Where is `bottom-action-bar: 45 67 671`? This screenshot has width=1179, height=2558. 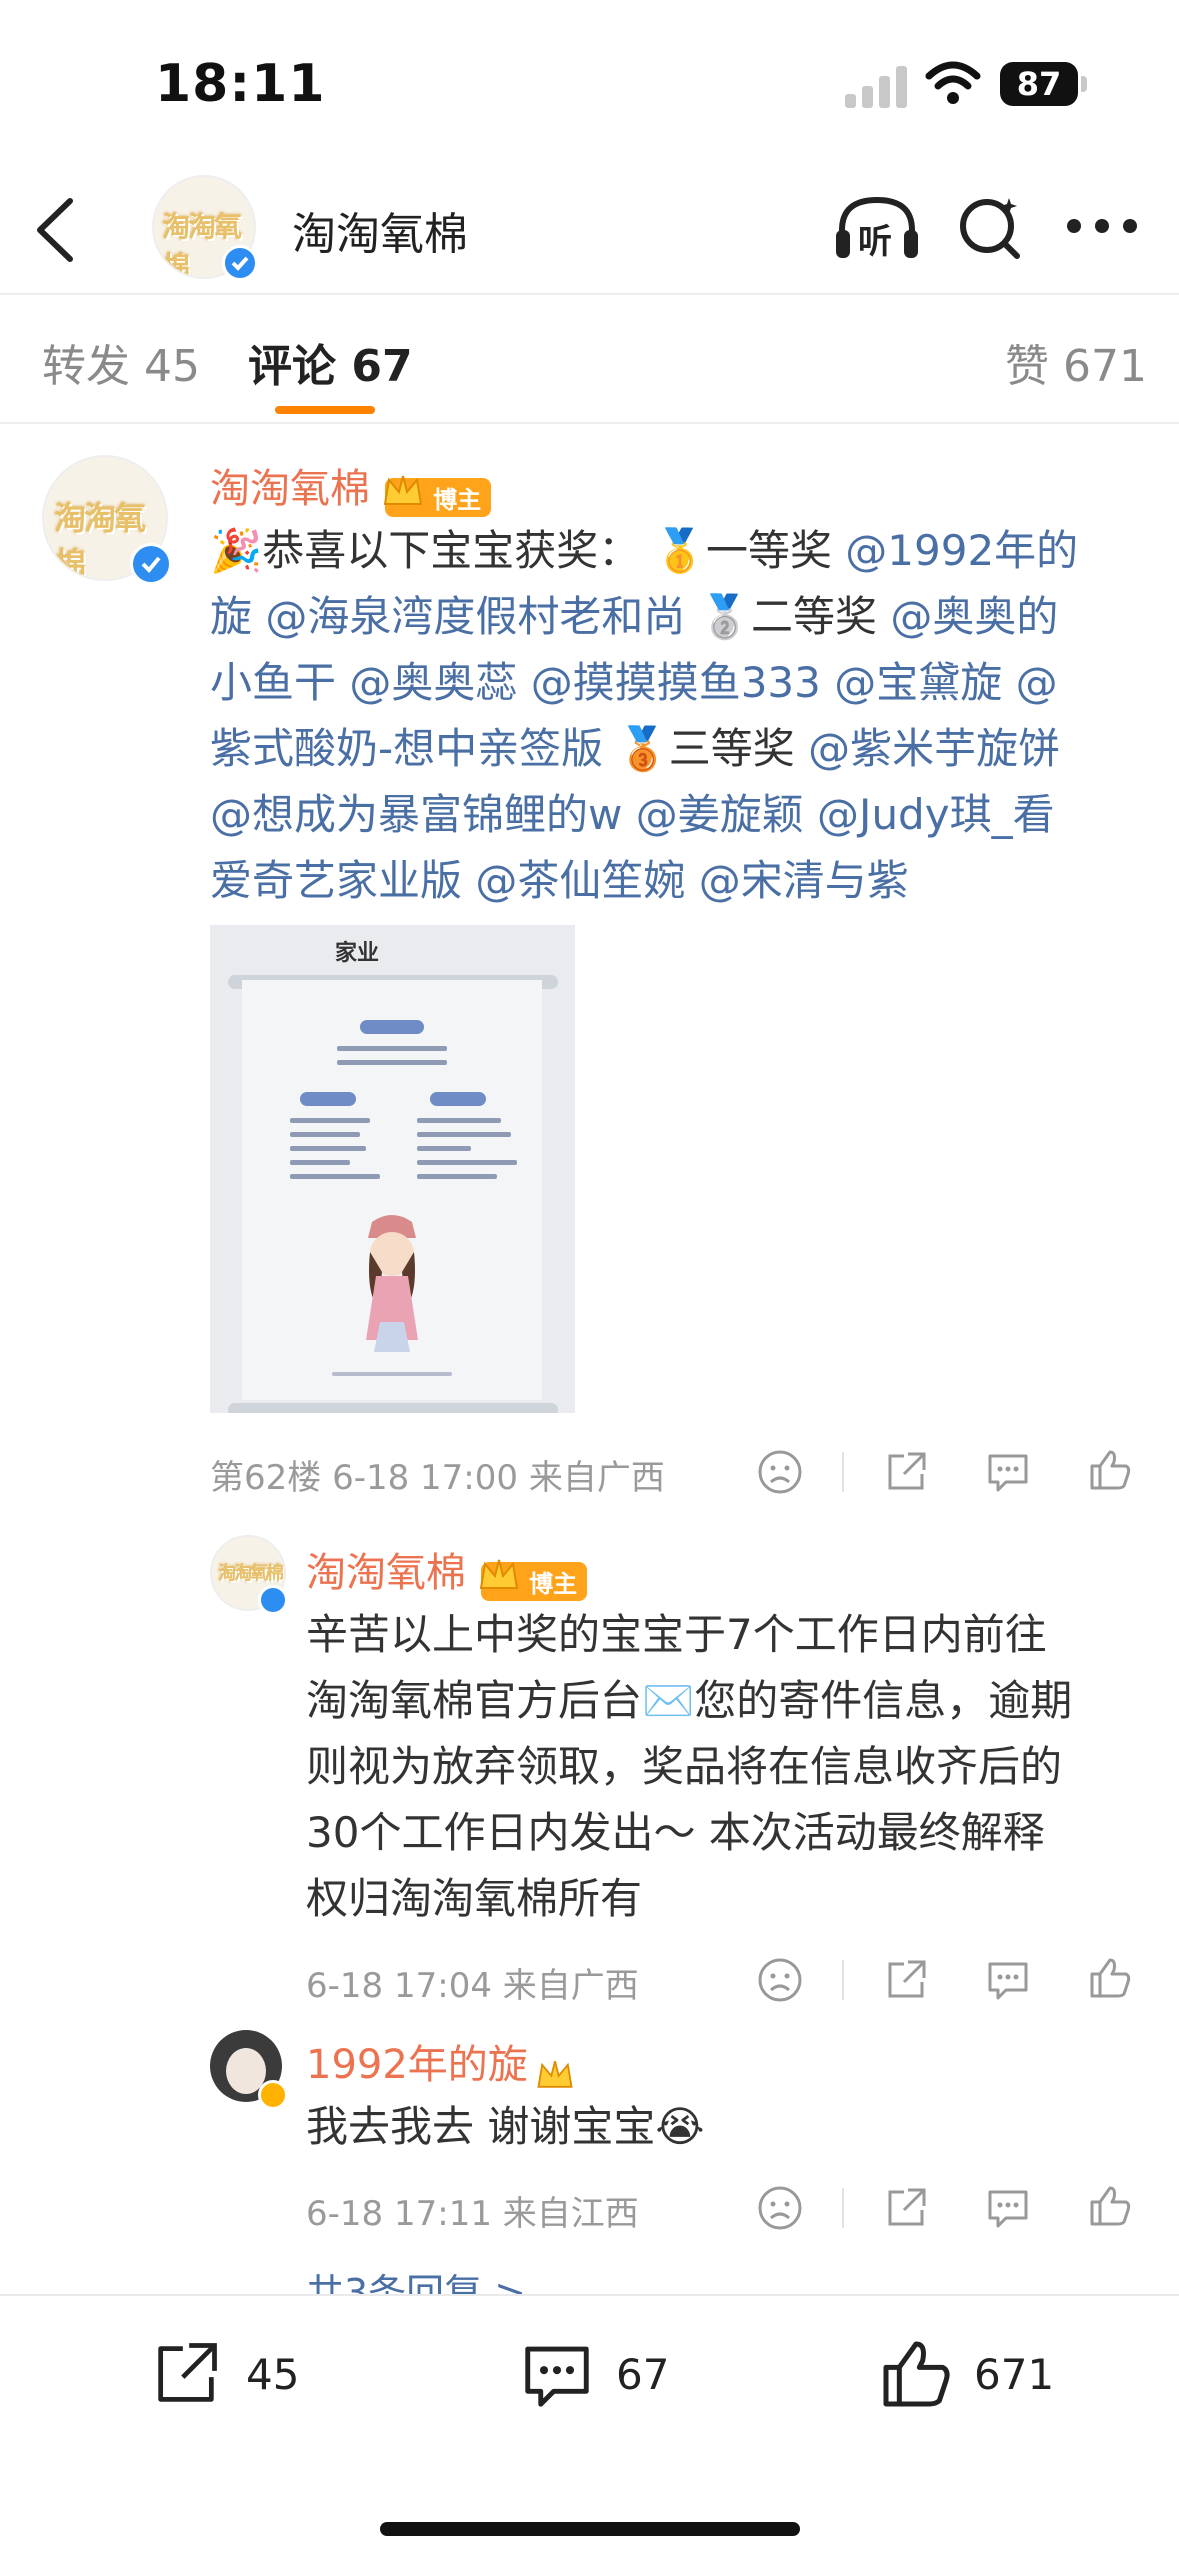 bottom-action-bar: 45 67 671 is located at coordinates (589, 2426).